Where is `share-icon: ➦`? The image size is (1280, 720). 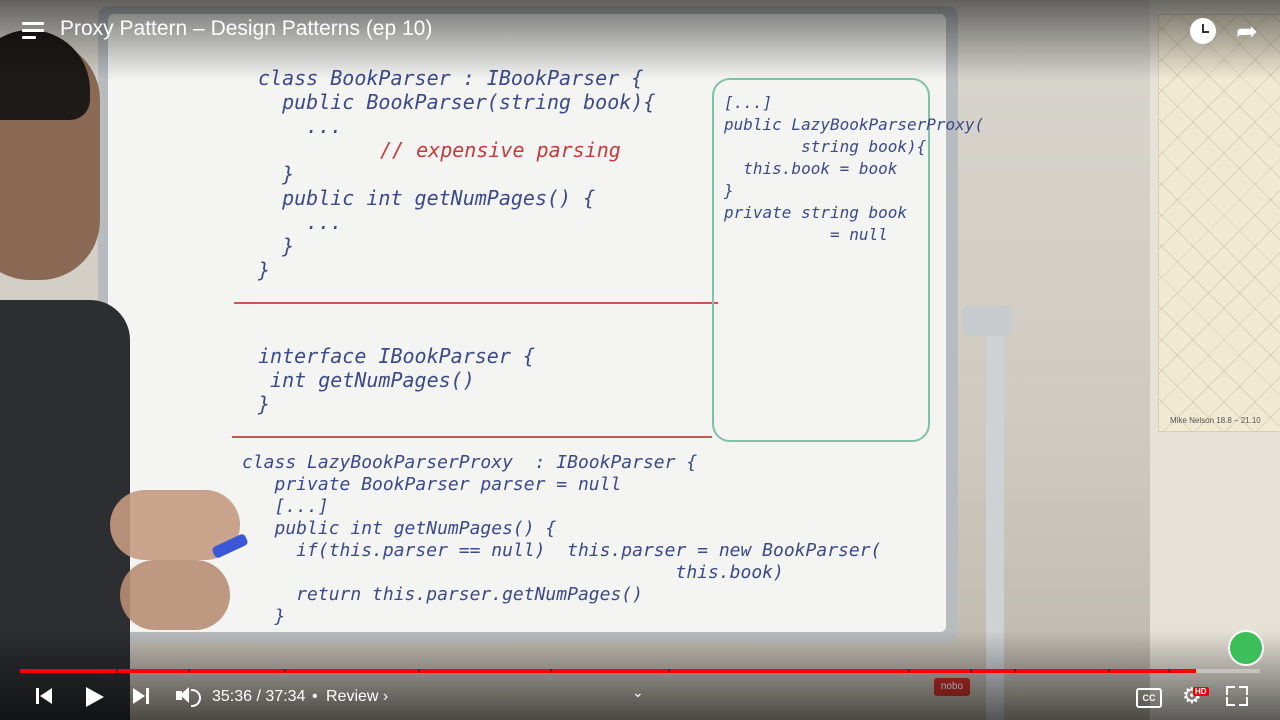 share-icon: ➦ is located at coordinates (1250, 31).